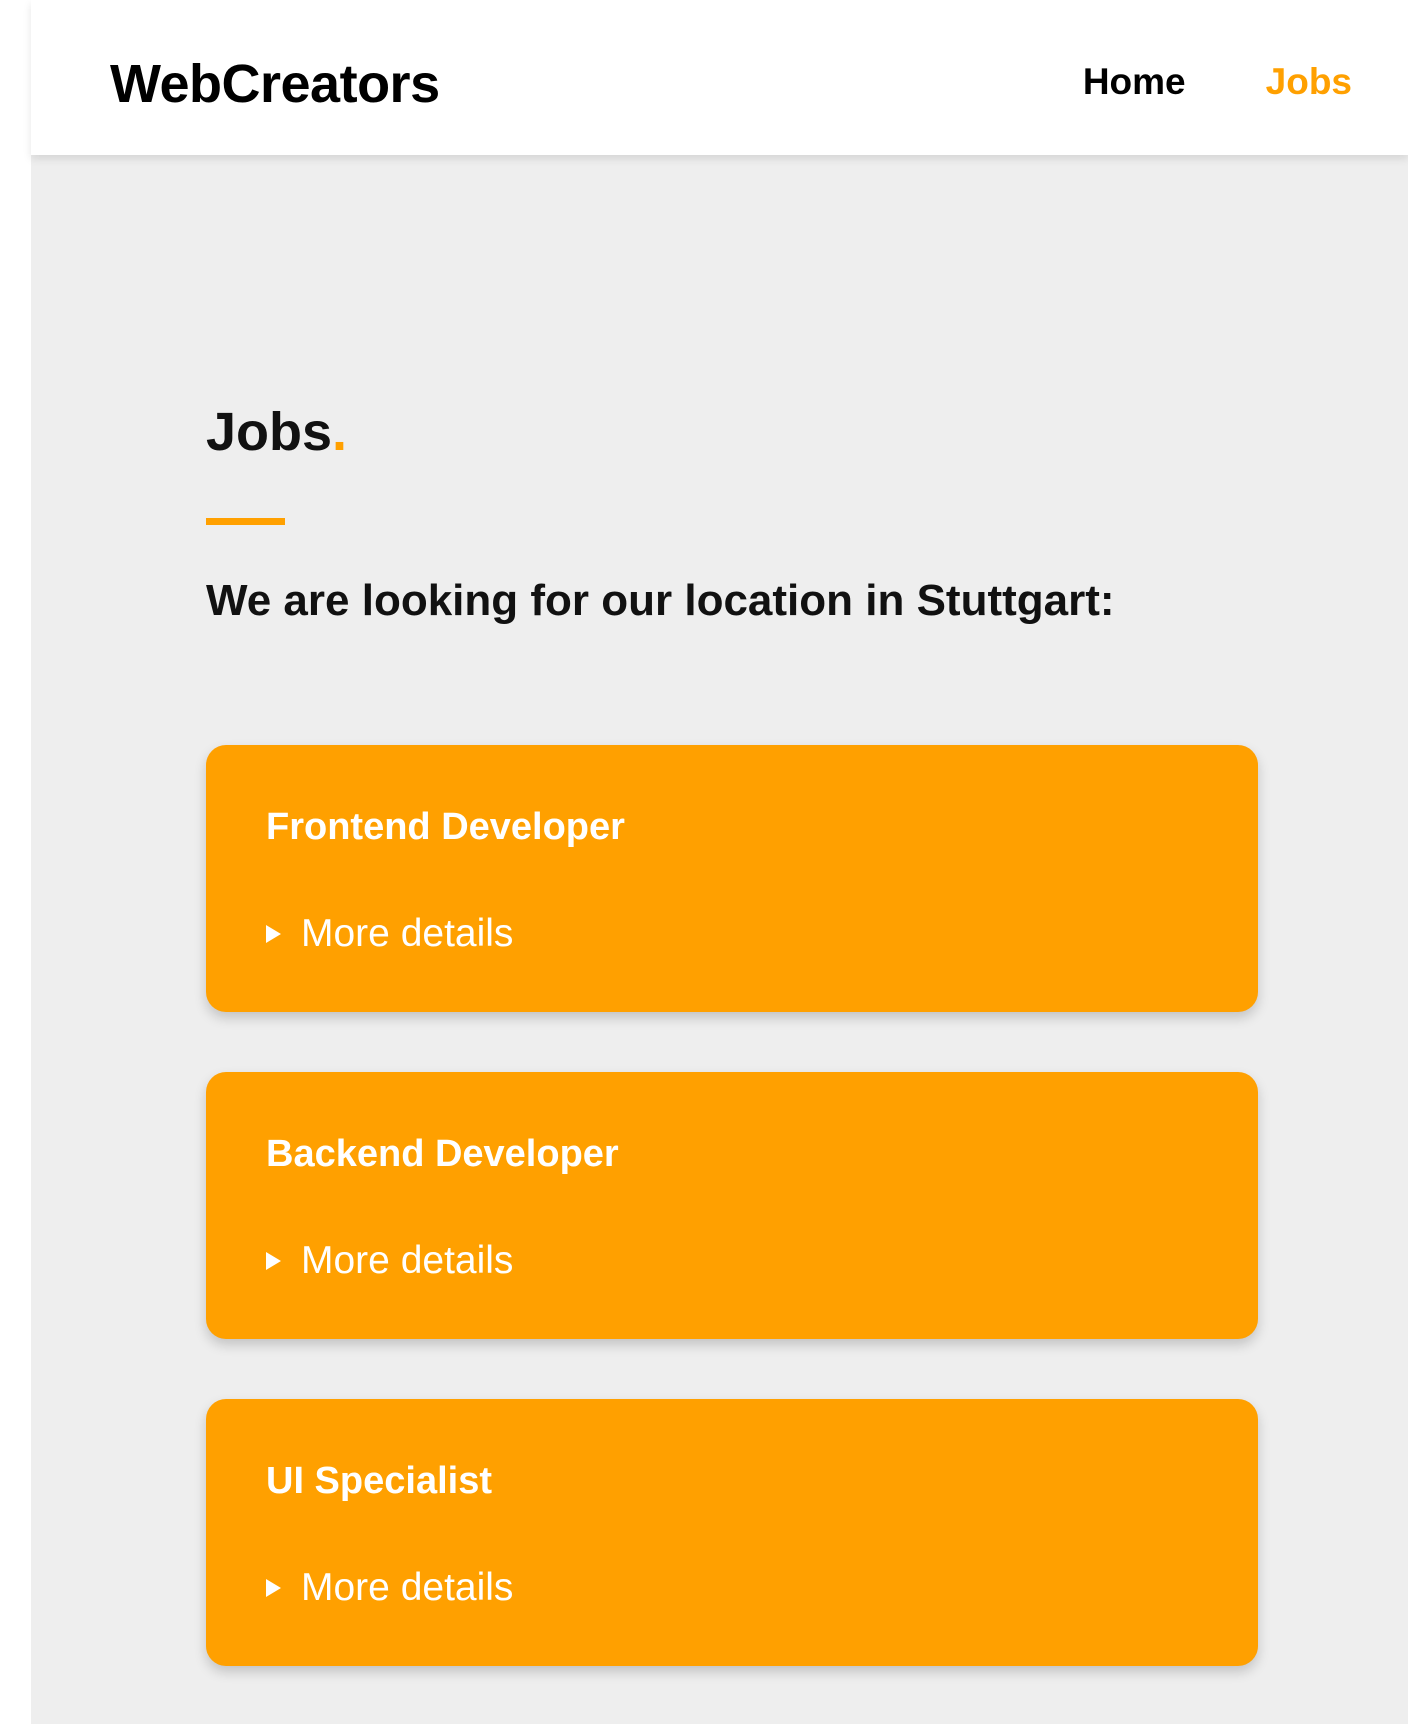 Image resolution: width=1408 pixels, height=1724 pixels. I want to click on job-card: Frontend Developer More details, so click(732, 878).